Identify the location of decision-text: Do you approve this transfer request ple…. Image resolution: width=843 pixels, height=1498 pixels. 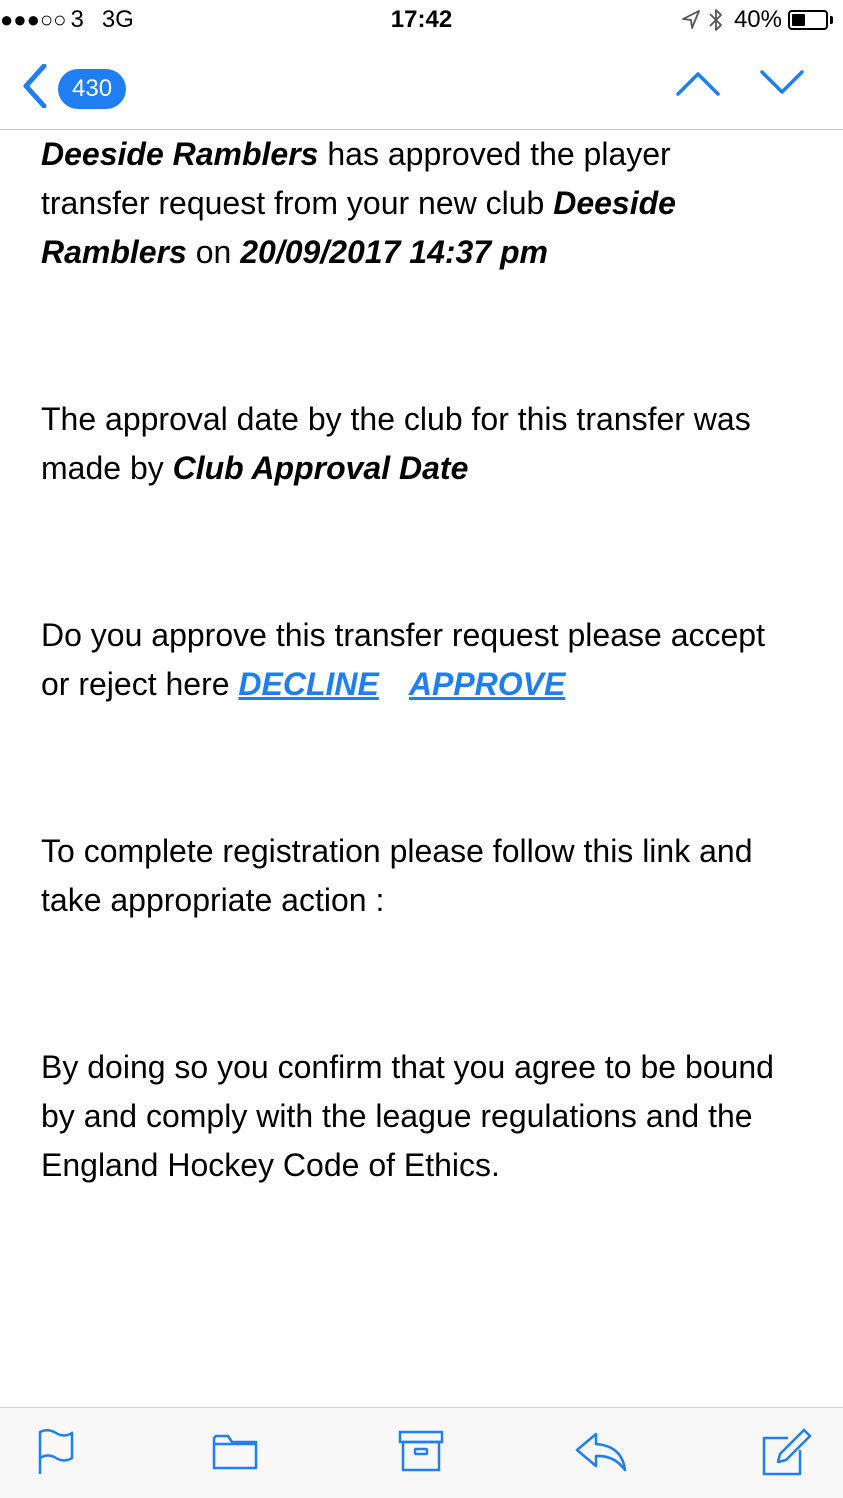
(403, 659).